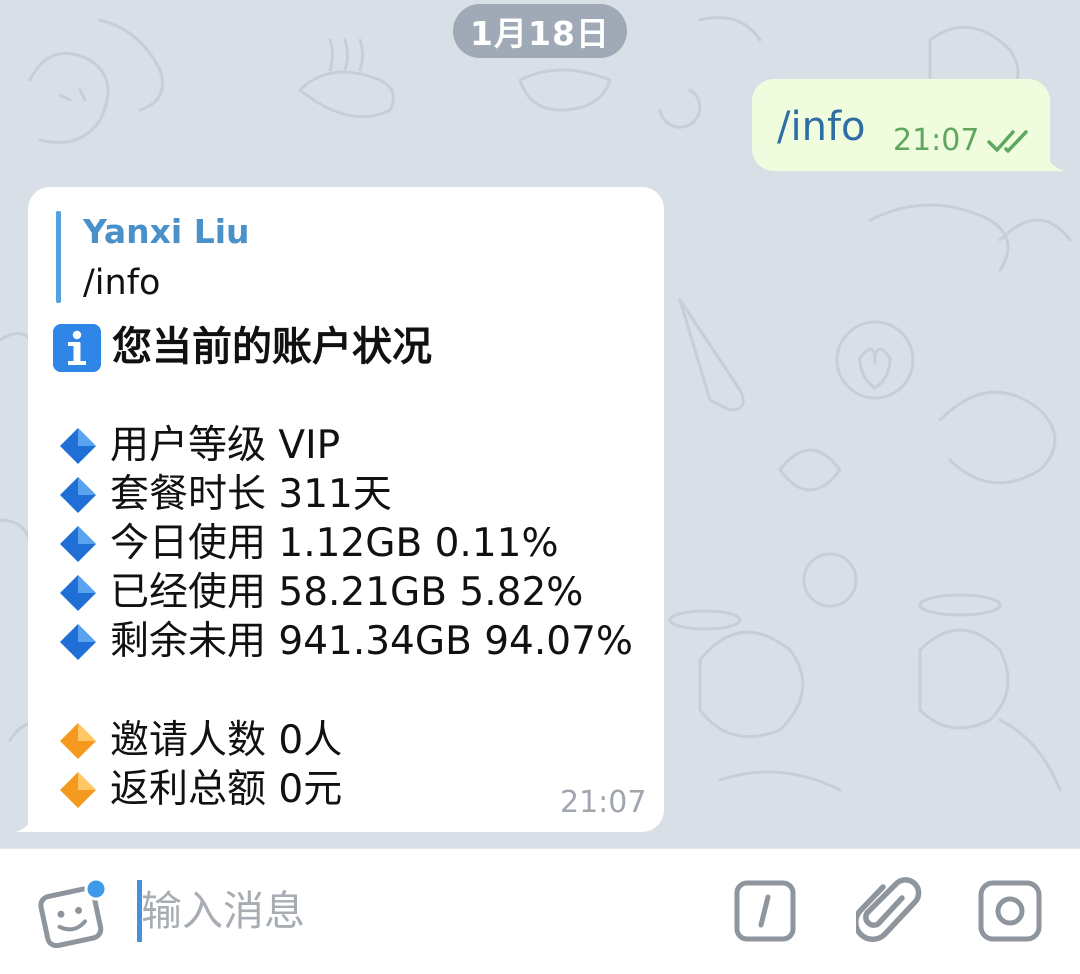 This screenshot has width=1080, height=974. What do you see at coordinates (540, 31) in the screenshot?
I see `date-separator: 1月18日` at bounding box center [540, 31].